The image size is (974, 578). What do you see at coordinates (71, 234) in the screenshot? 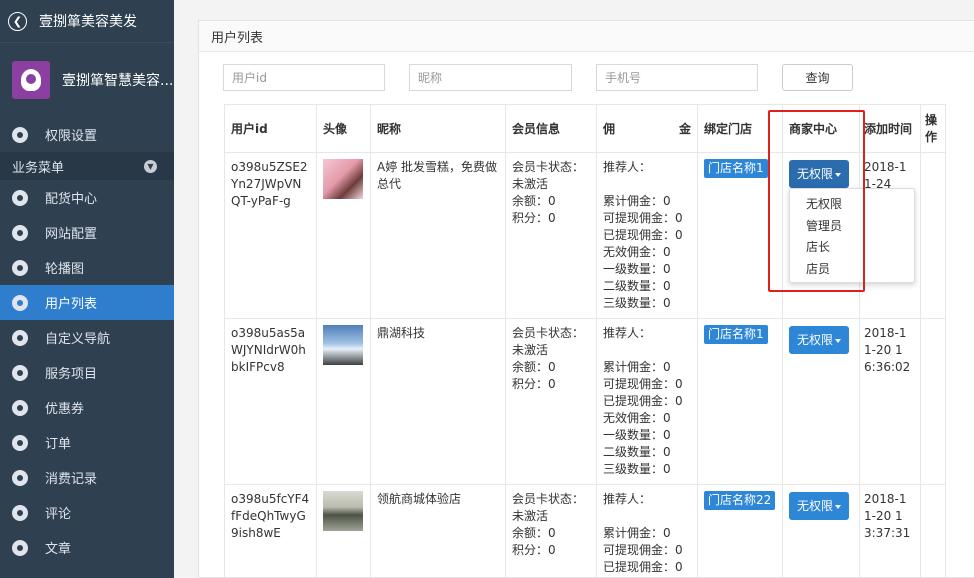
I see `sidebar-item-label: 网站配置` at bounding box center [71, 234].